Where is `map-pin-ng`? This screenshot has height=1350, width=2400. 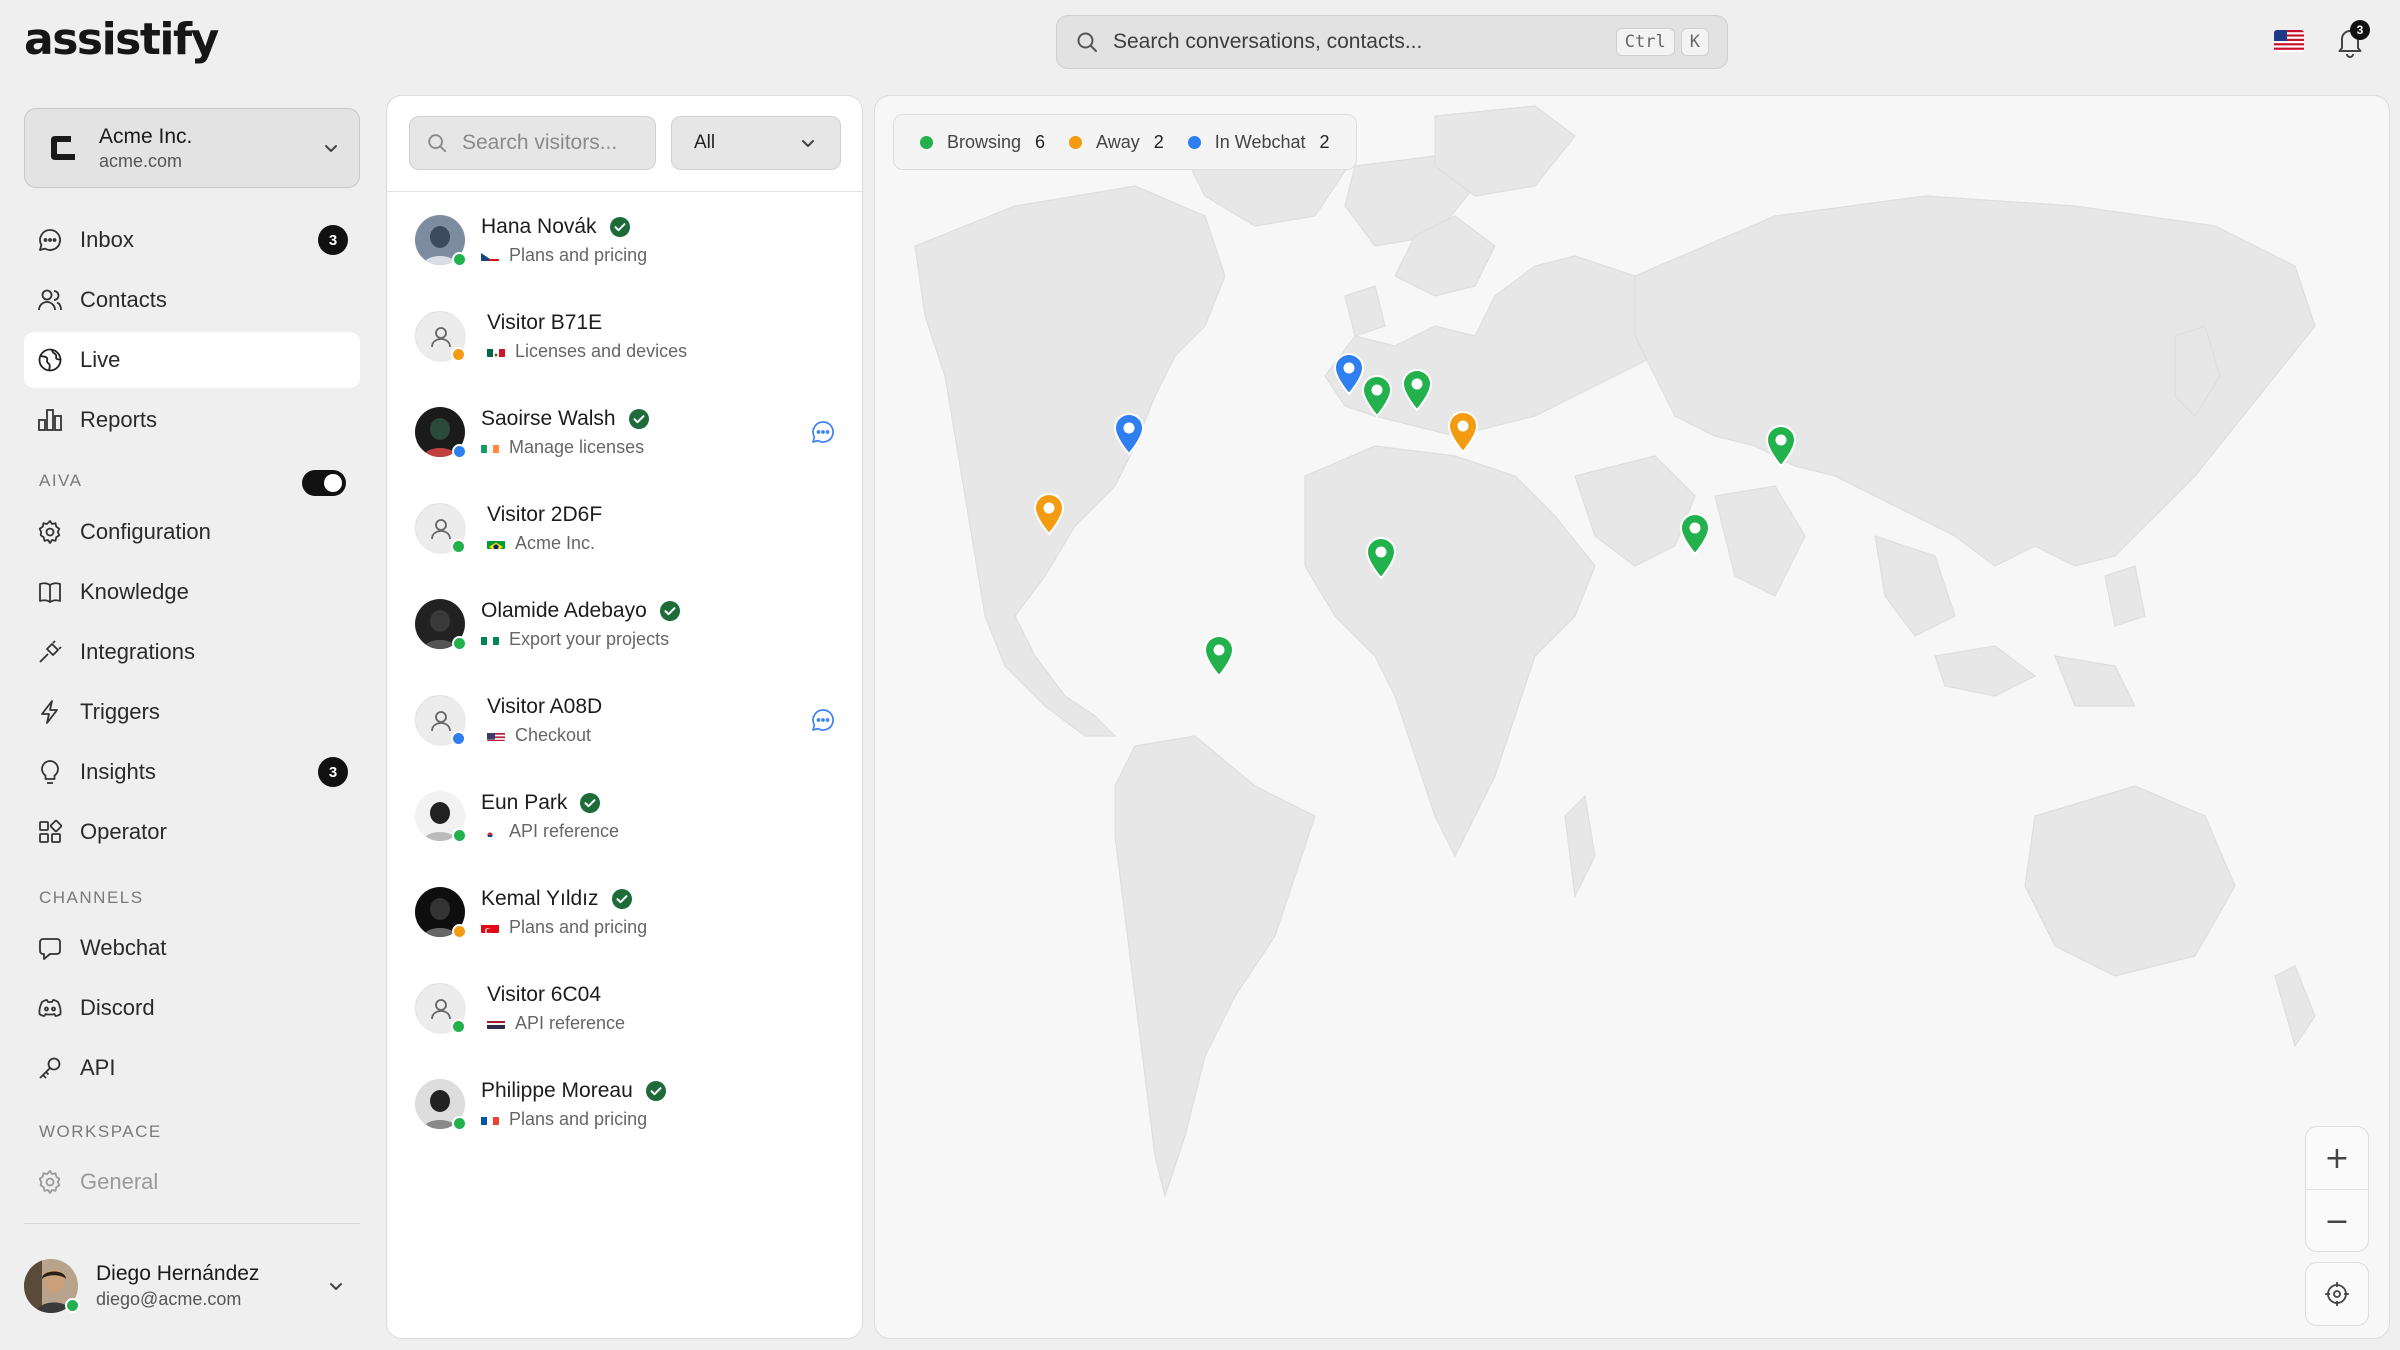
map-pin-ng is located at coordinates (1381, 558).